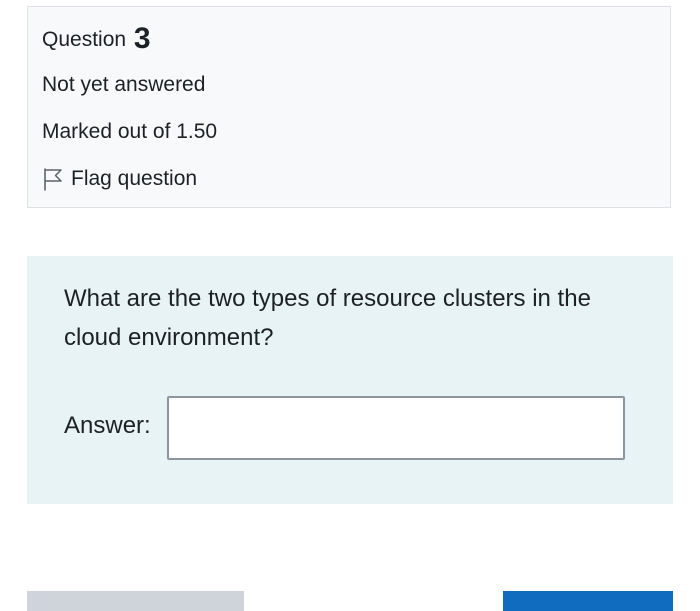 The width and height of the screenshot is (700, 611). Describe the element at coordinates (396, 428) in the screenshot. I see `answer-input` at that location.